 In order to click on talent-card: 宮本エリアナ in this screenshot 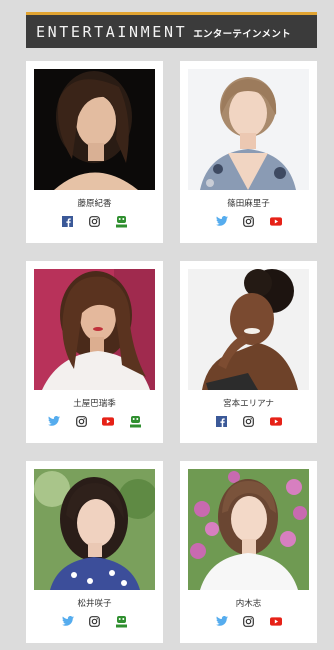, I will do `click(248, 352)`.